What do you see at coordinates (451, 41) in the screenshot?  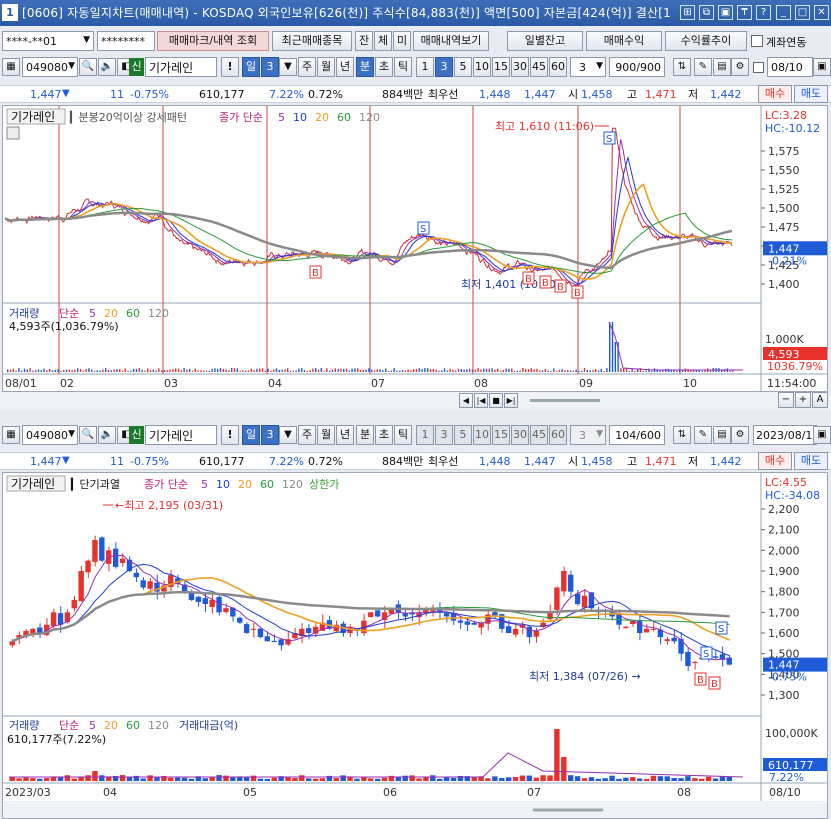 I see `trade-history-button: 매매내역보기` at bounding box center [451, 41].